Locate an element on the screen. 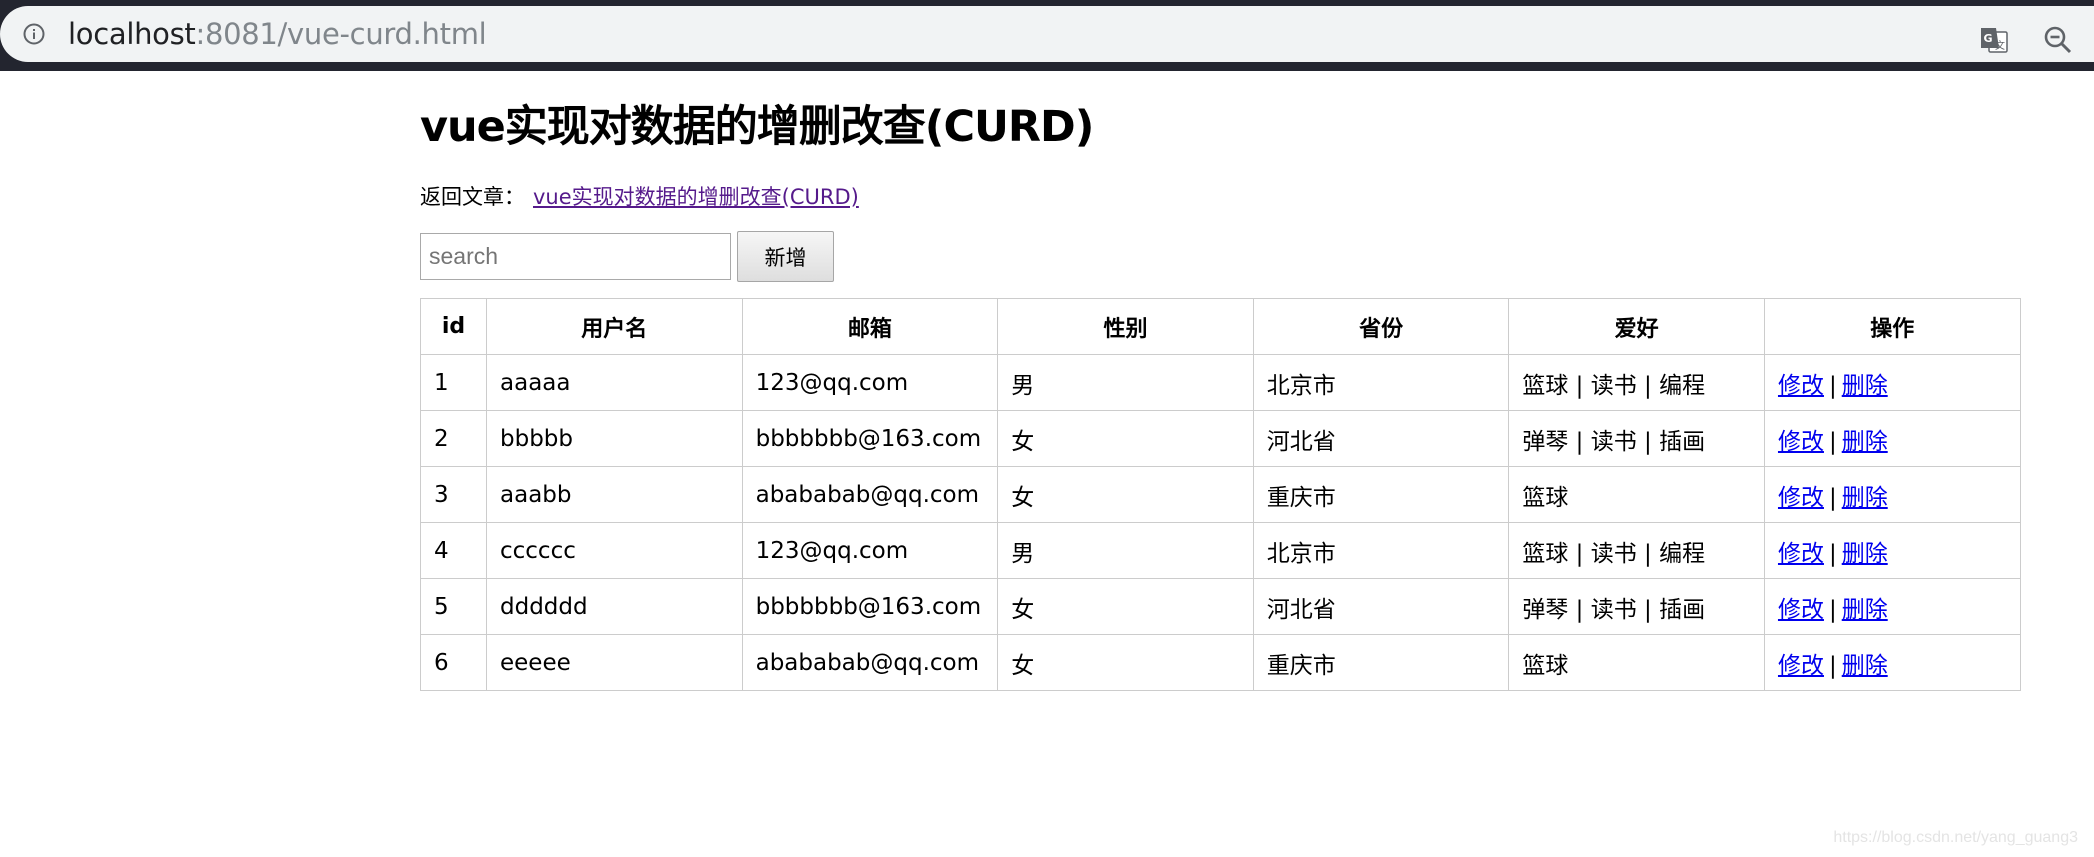 The width and height of the screenshot is (2094, 857). table-row: 3 aaabb abababab@qq.com 女重庆市 篮球 修改 | 删除 is located at coordinates (1220, 494).